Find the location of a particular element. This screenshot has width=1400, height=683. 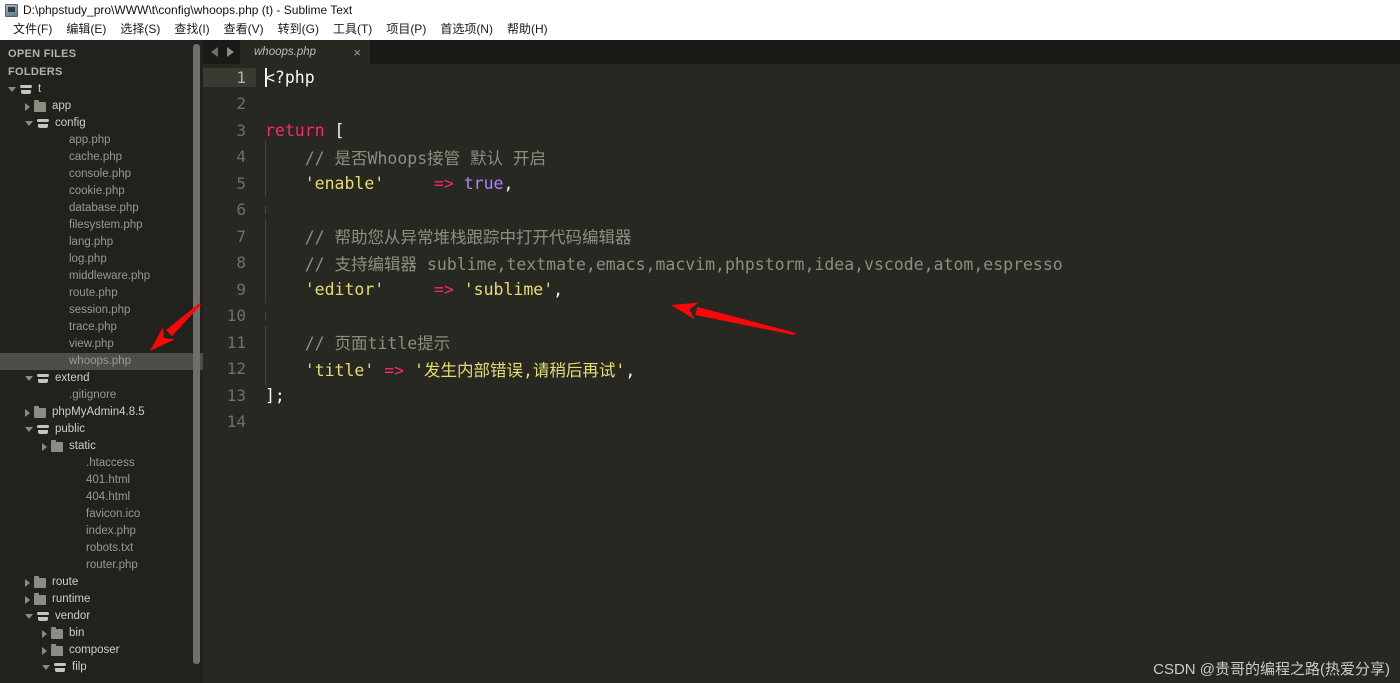

tree-folder-filp: filp is located at coordinates (101, 667).